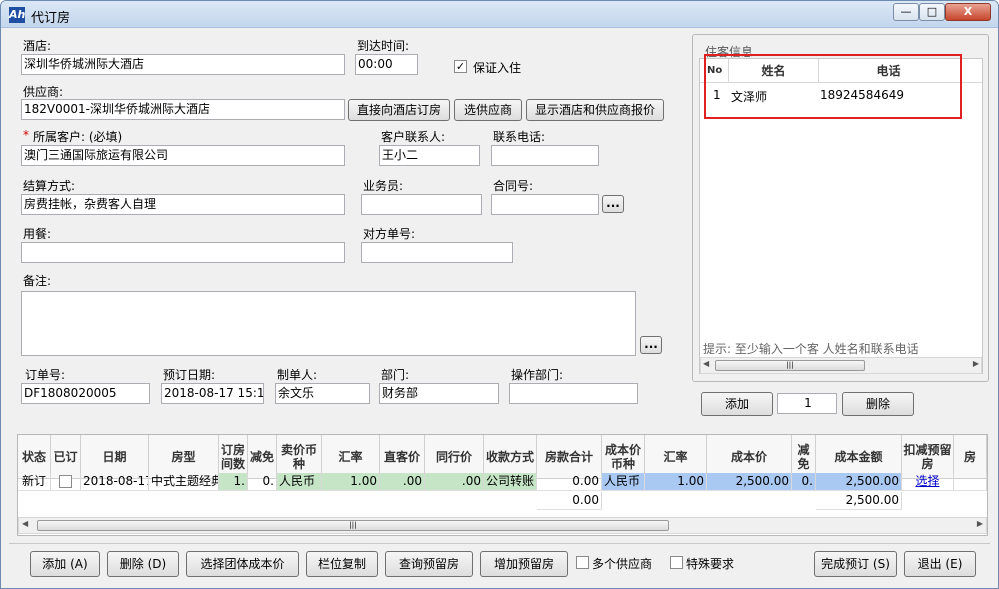 Image resolution: width=999 pixels, height=589 pixels. Describe the element at coordinates (85, 393) in the screenshot. I see `order-no-input: DF1808020005` at that location.